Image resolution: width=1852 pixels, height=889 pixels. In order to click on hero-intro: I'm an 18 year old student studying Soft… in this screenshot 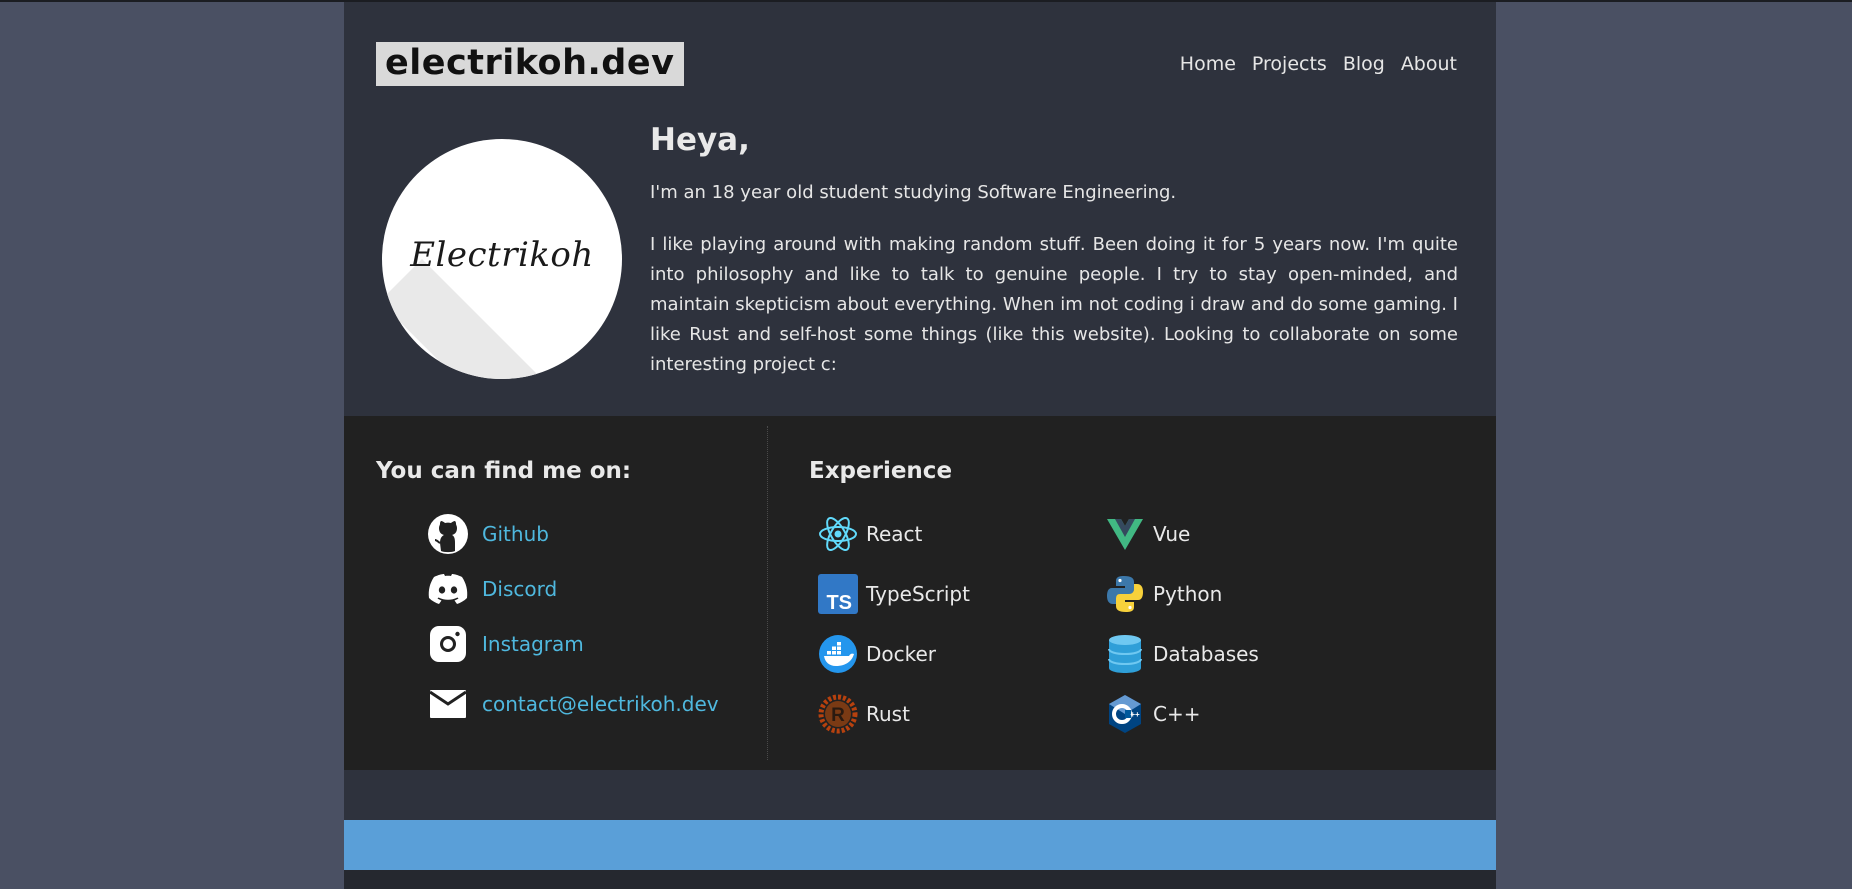, I will do `click(913, 192)`.